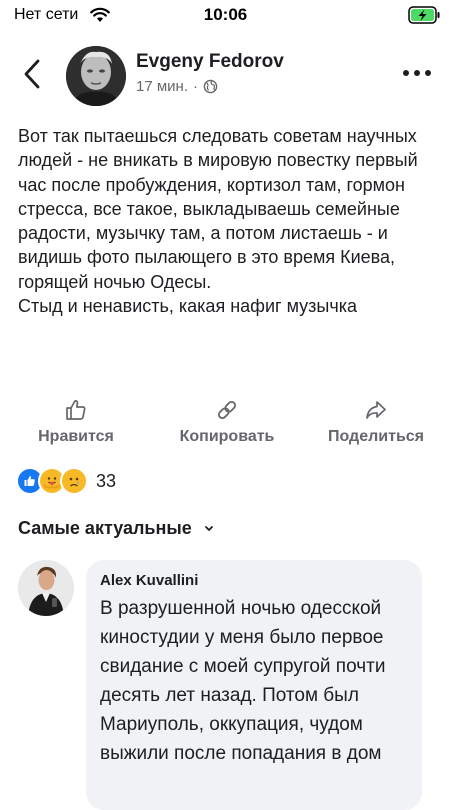  Describe the element at coordinates (162, 86) in the screenshot. I see `post-time: 17 мин.` at that location.